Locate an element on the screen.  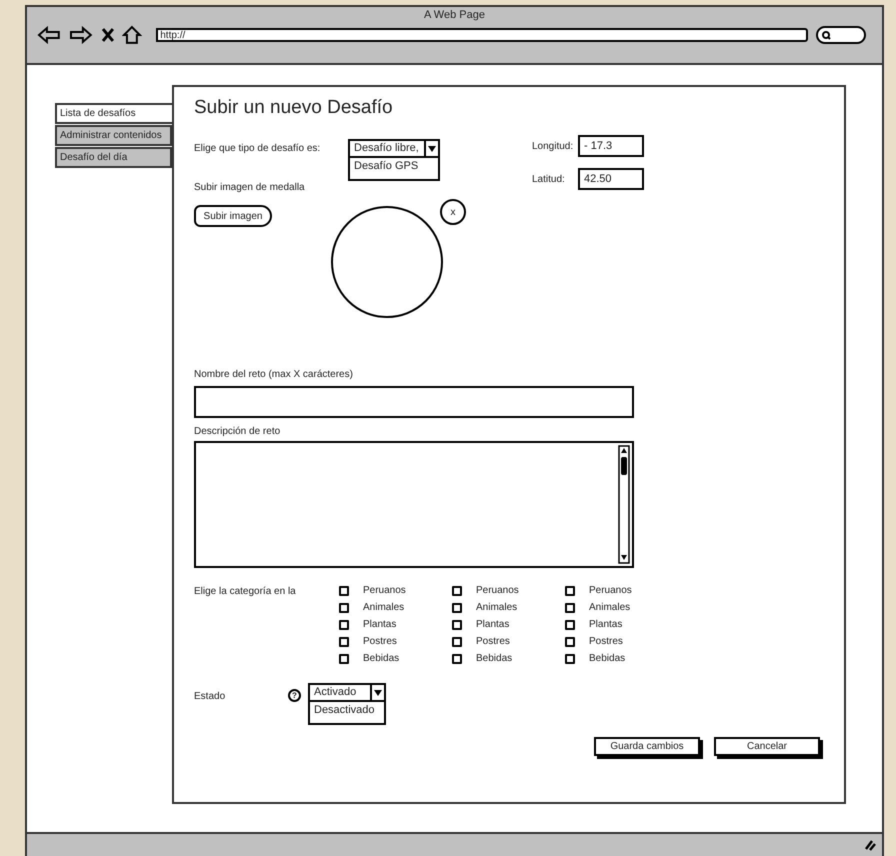
type-label: Elige que tipo de desafío es: is located at coordinates (258, 149).